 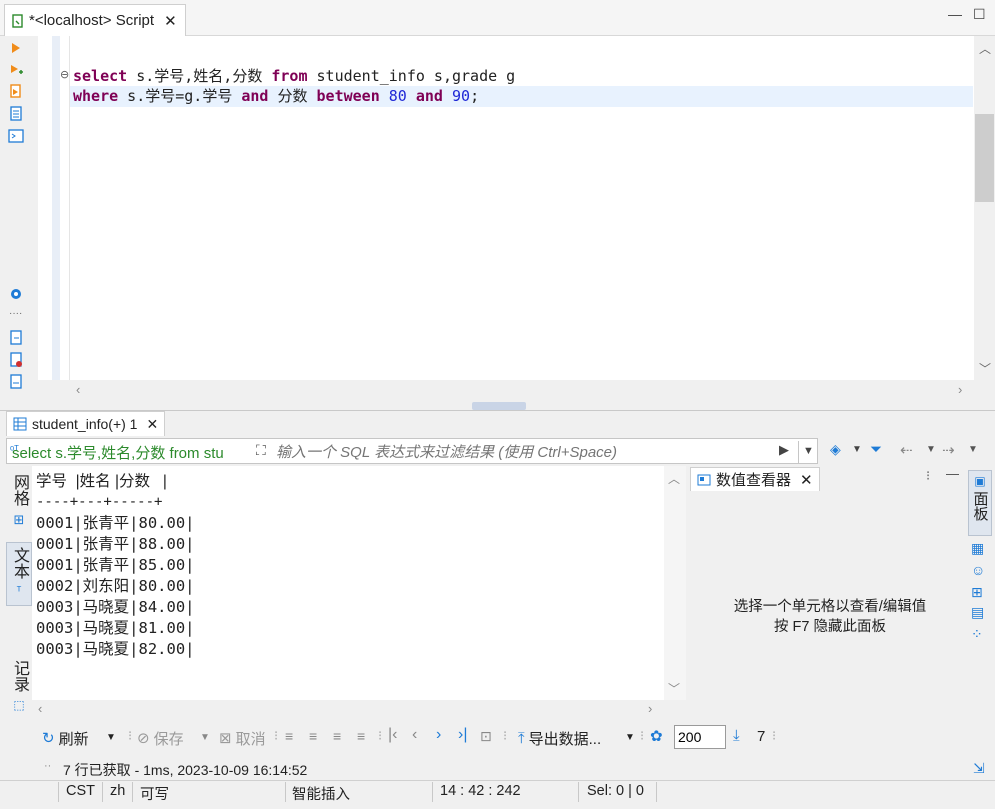 What do you see at coordinates (285, 792) in the screenshot?
I see `status-separator` at bounding box center [285, 792].